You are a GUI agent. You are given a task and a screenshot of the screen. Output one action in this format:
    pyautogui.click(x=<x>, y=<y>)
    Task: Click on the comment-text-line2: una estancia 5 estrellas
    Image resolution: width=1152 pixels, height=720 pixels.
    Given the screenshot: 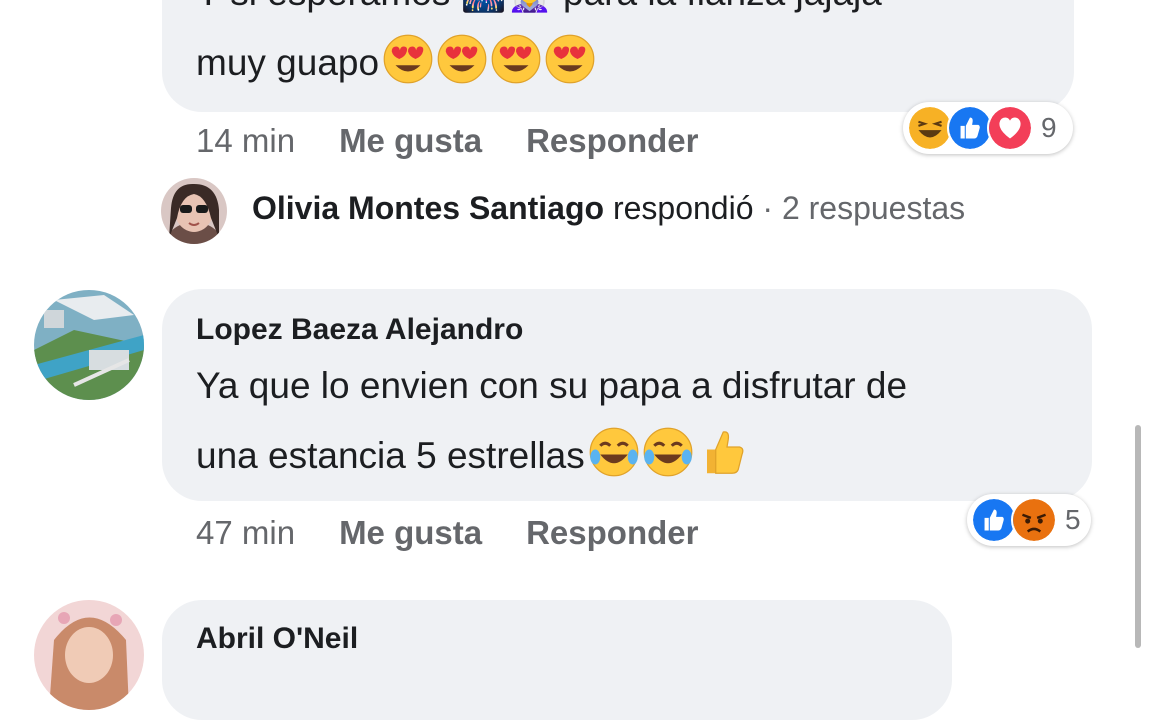 What is the action you would take?
    pyautogui.click(x=471, y=460)
    